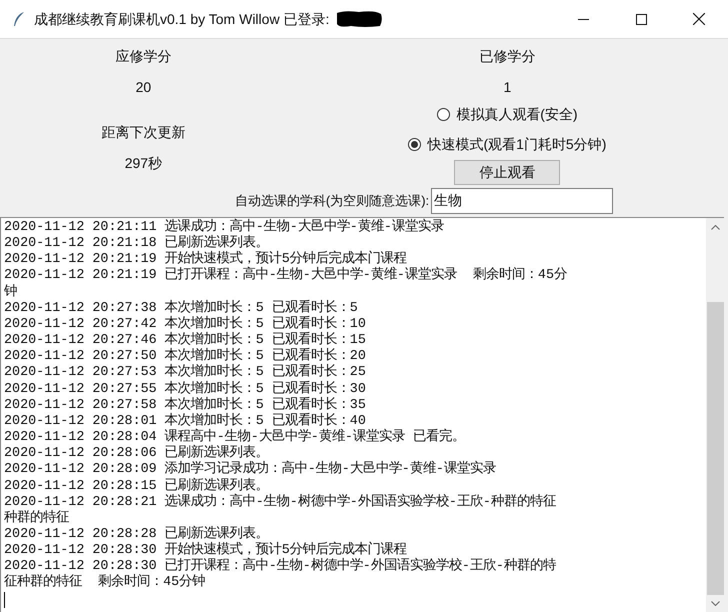 The width and height of the screenshot is (728, 612). What do you see at coordinates (144, 87) in the screenshot?
I see `required-credits-value: 20` at bounding box center [144, 87].